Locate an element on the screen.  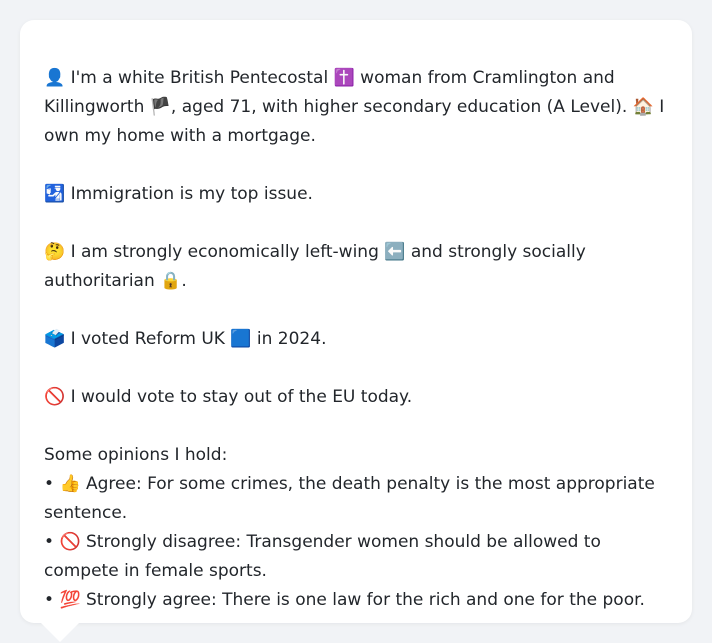
lock-icon: 🔒 is located at coordinates (171, 281).